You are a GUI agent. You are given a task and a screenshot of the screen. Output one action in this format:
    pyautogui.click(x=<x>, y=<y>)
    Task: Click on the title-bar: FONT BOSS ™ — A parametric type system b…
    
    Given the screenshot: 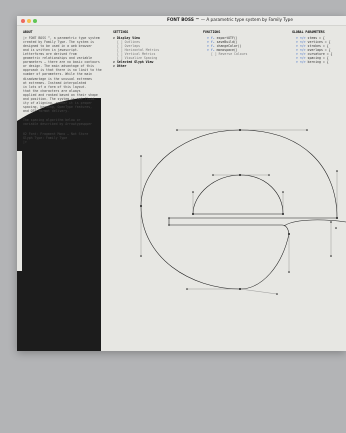 What is the action you would take?
    pyautogui.click(x=181, y=21)
    